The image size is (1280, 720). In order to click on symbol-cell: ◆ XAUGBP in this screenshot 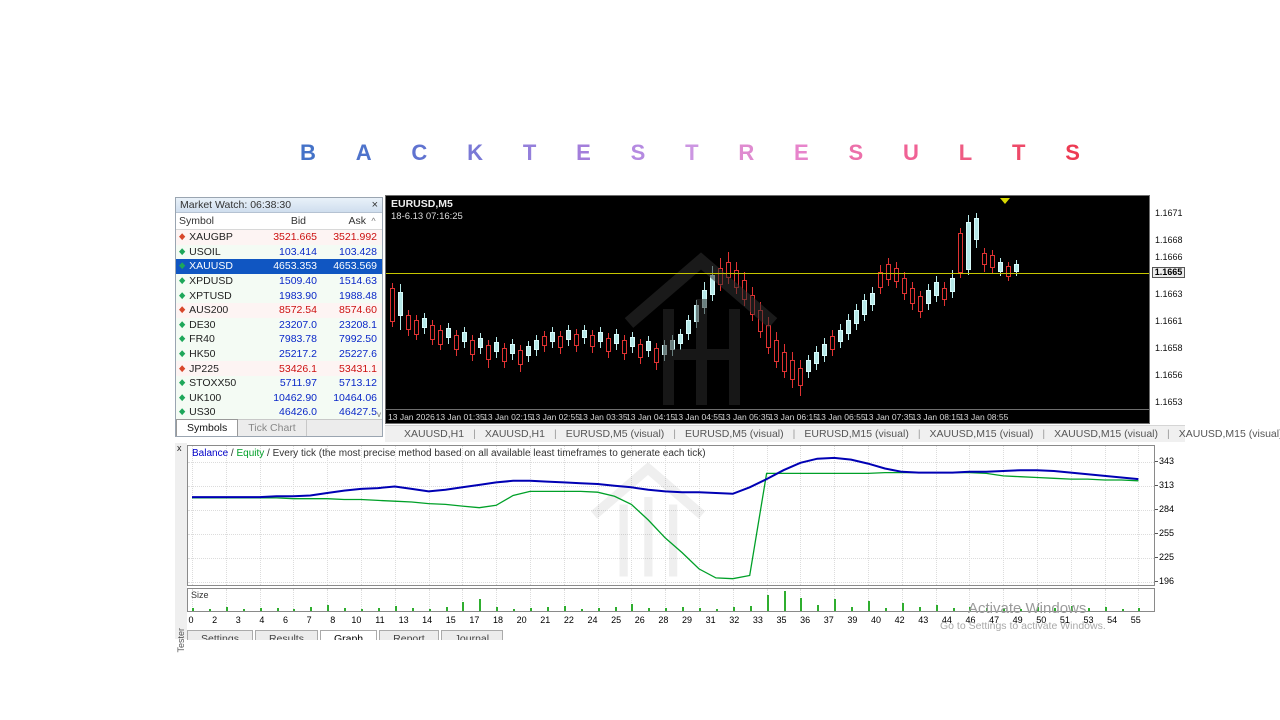, I will do `click(215, 237)`.